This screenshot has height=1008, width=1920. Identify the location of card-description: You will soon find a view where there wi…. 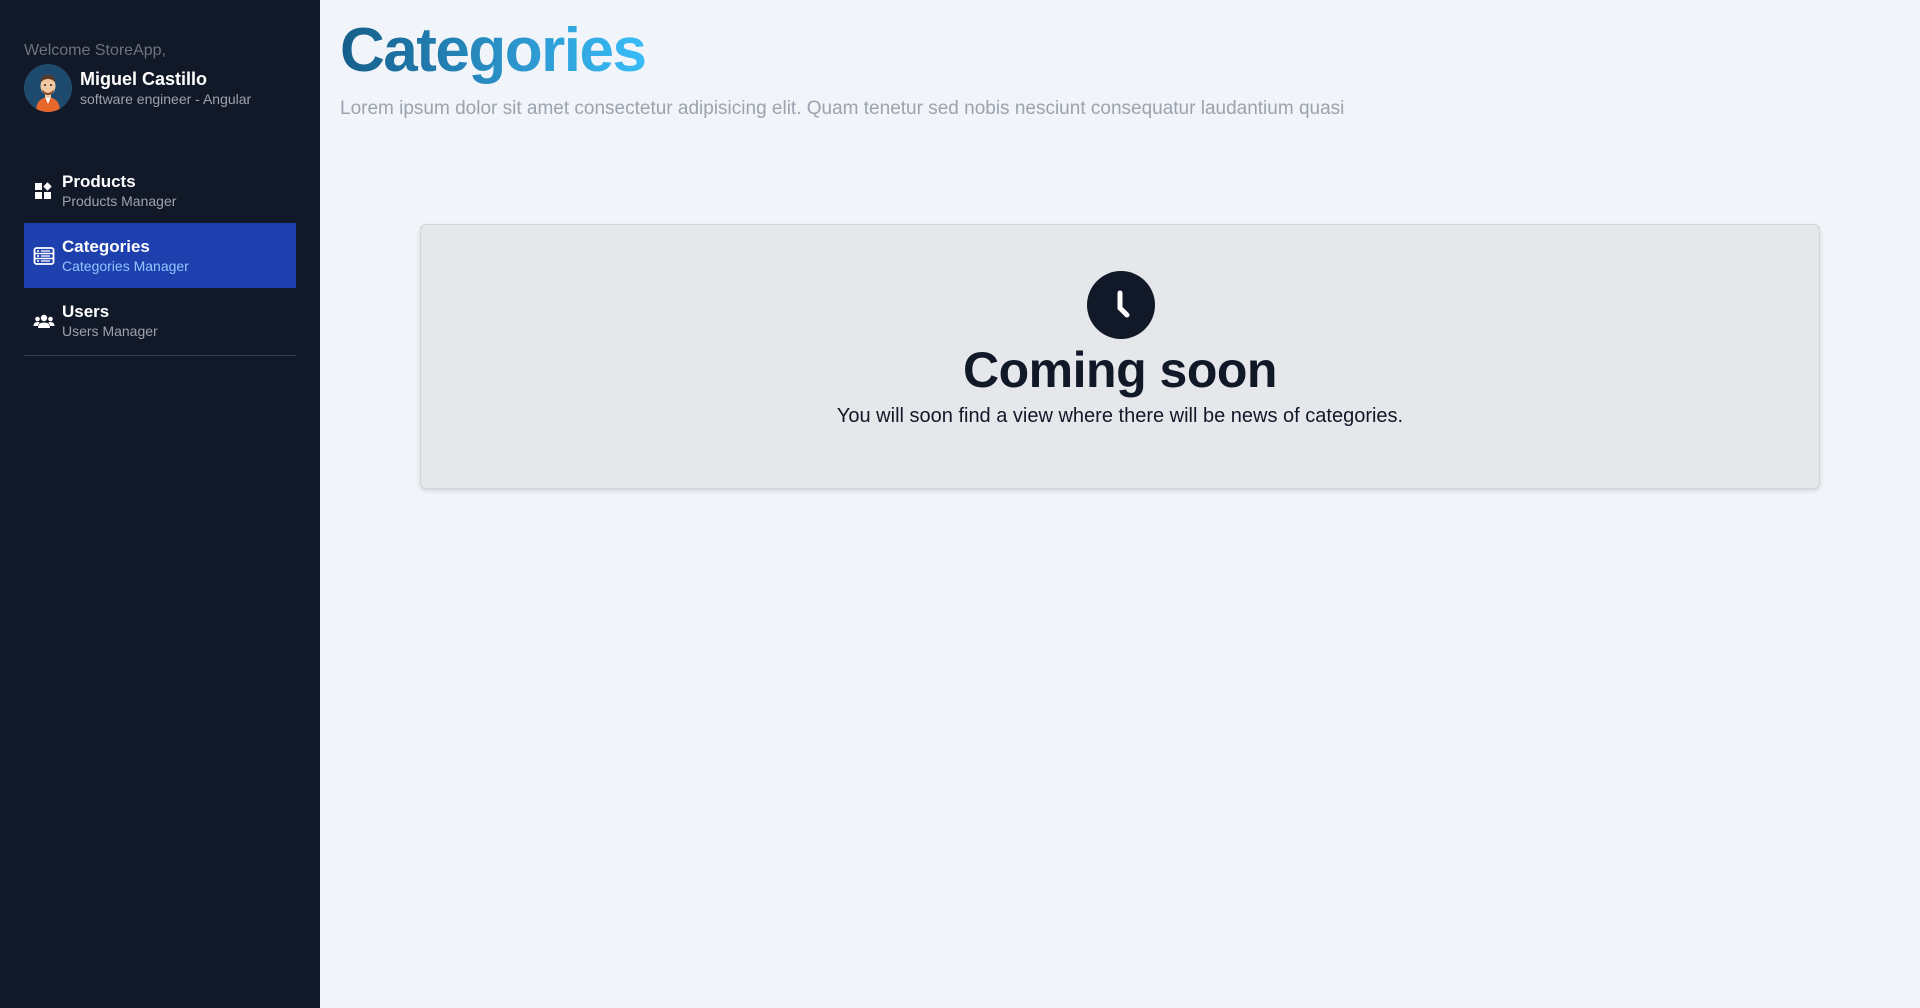
(1120, 416).